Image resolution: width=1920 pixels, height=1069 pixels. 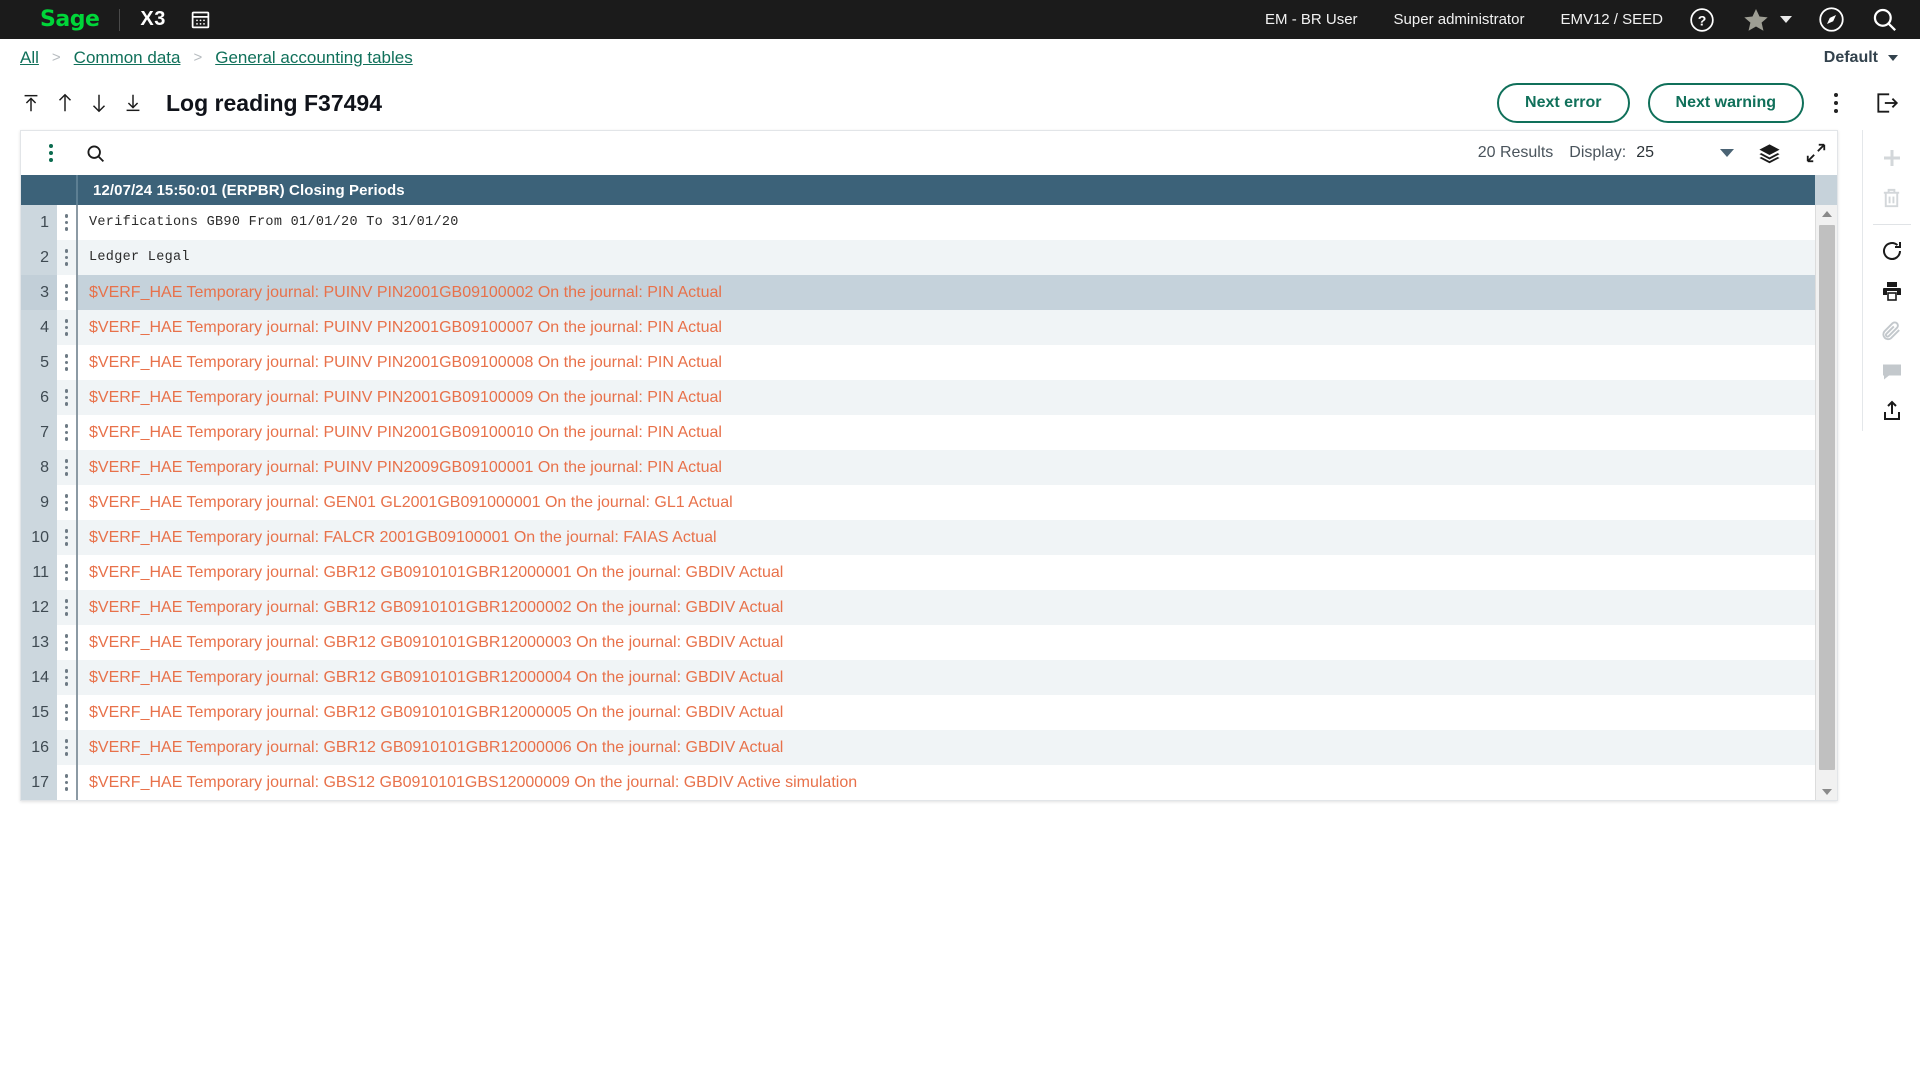 I want to click on row-number: 16, so click(x=39, y=747).